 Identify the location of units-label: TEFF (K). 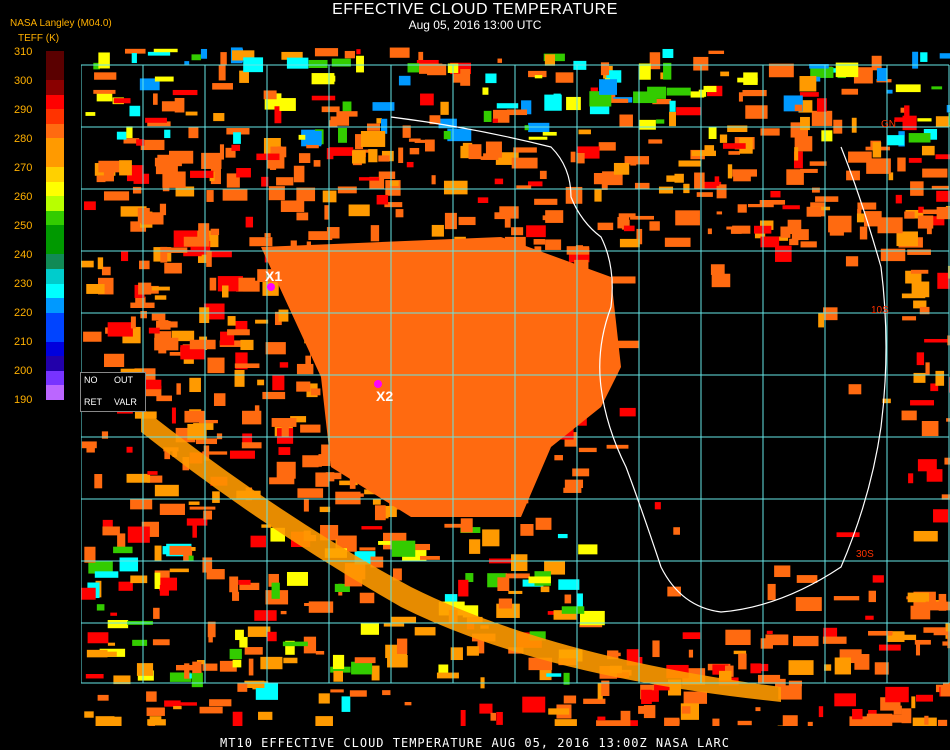
(39, 38).